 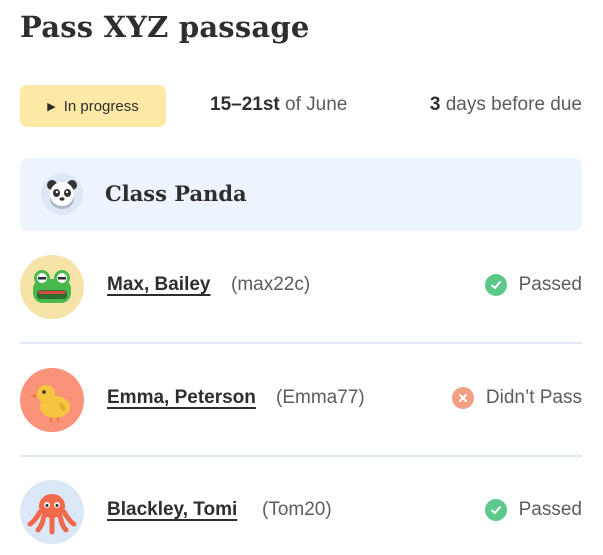 I want to click on student-name-link: Max, Bailey, so click(x=159, y=285).